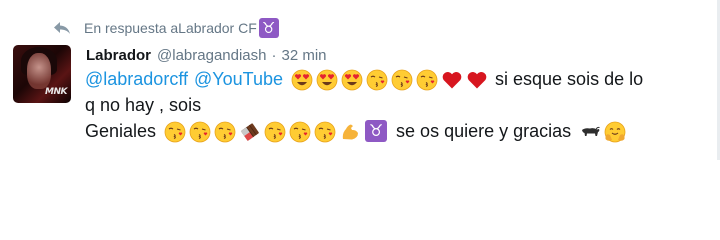 The image size is (720, 240). Describe the element at coordinates (484, 131) in the screenshot. I see `tweet-text-4: se os quiere y gracias` at that location.